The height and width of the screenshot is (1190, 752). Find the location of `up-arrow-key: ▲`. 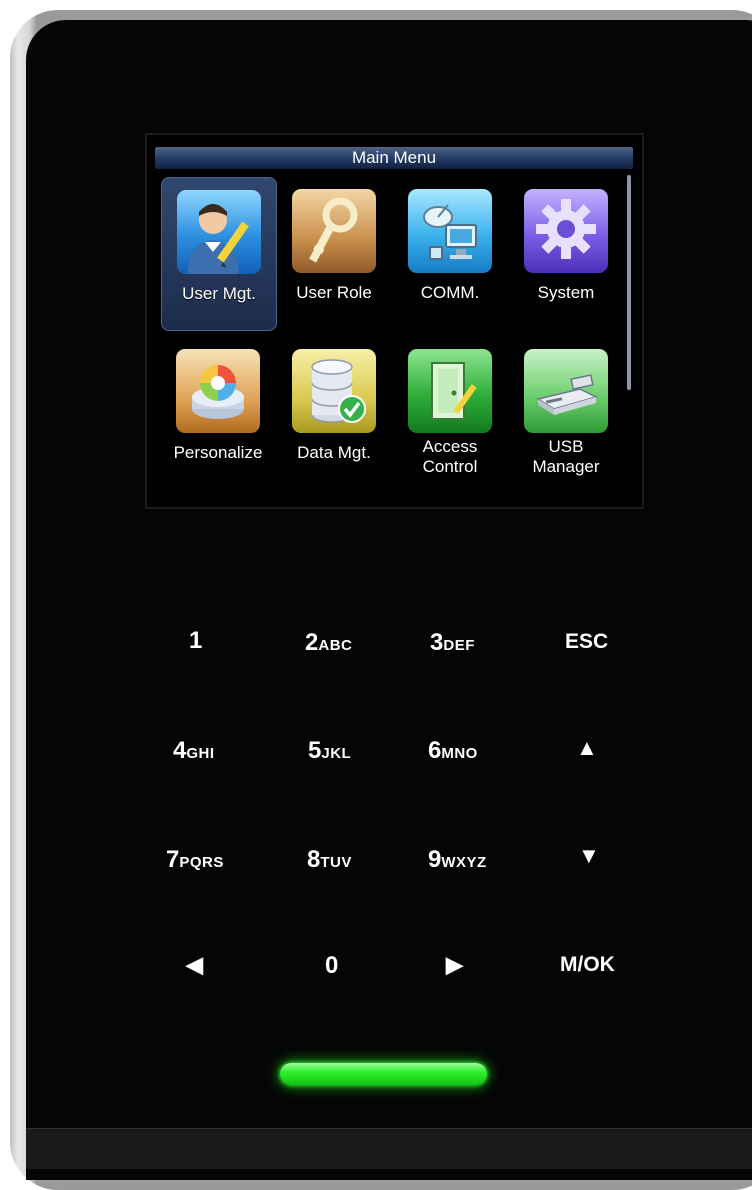

up-arrow-key: ▲ is located at coordinates (587, 748).